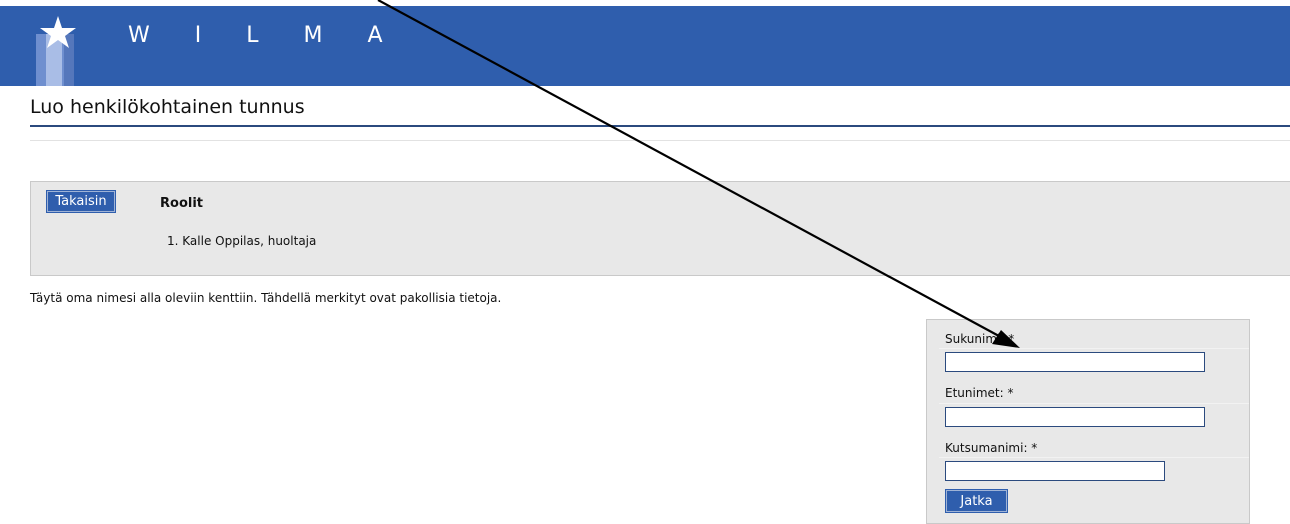 This screenshot has width=1290, height=524. I want to click on role-list-item: 1. Kalle Oppilas, huoltaja, so click(242, 241).